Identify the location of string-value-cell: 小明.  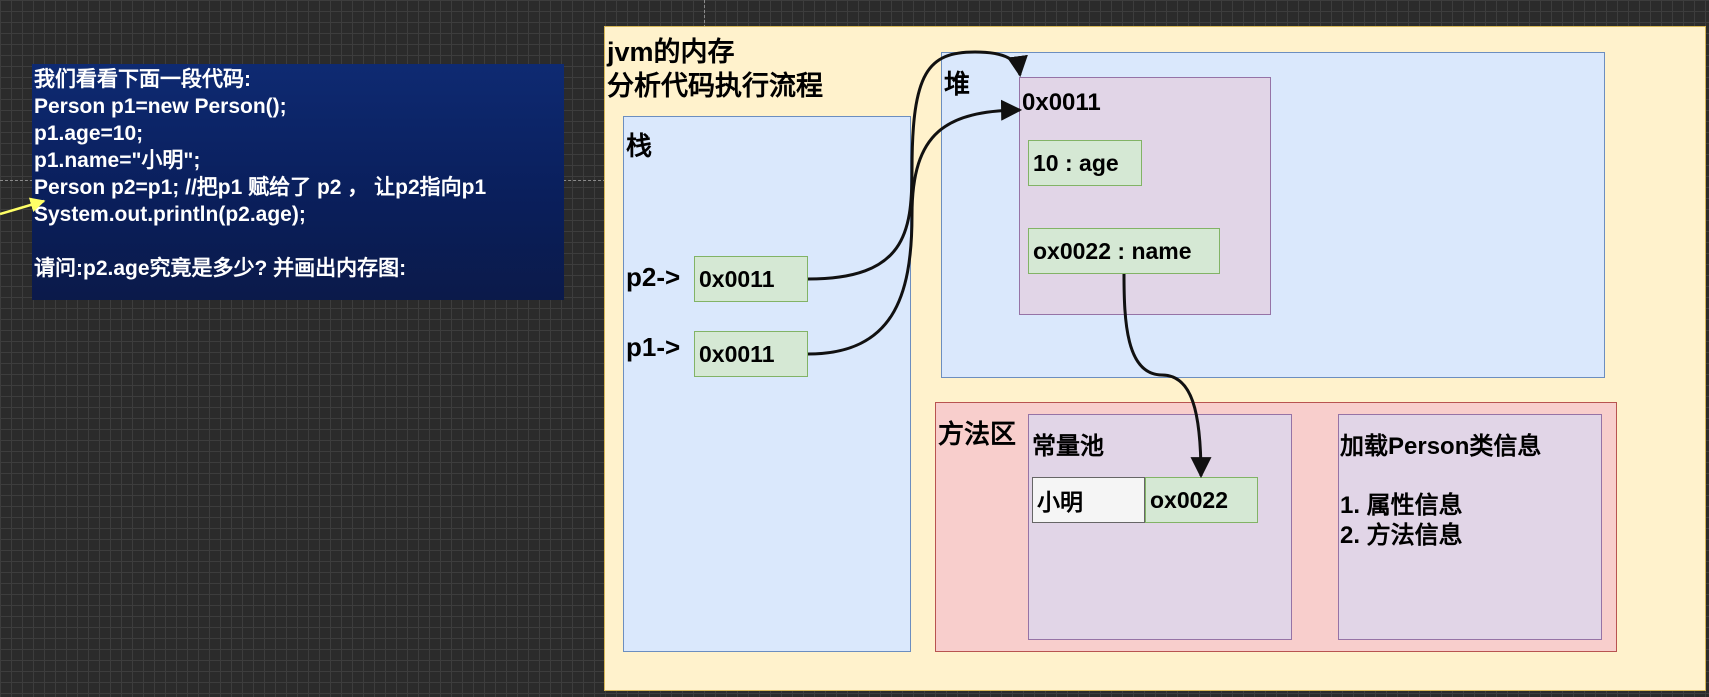
(1088, 500).